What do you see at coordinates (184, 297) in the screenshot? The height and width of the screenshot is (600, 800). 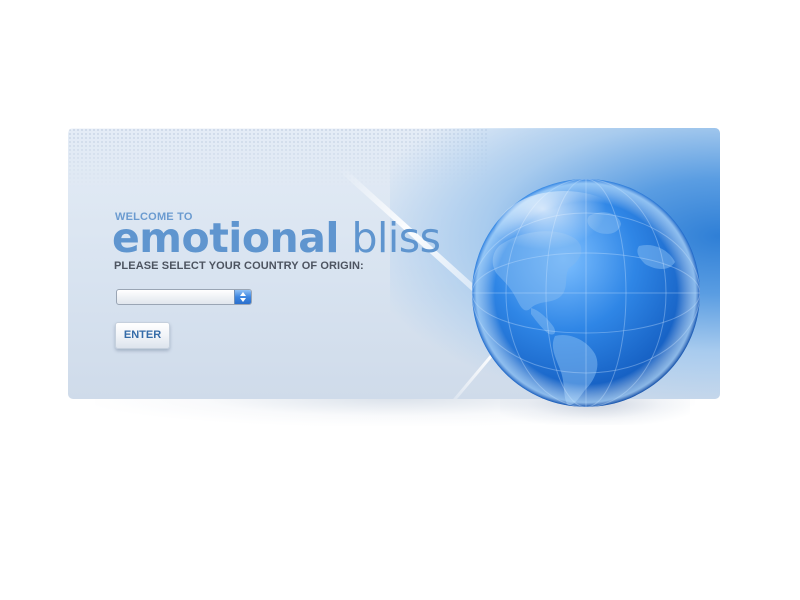 I see `country-select` at bounding box center [184, 297].